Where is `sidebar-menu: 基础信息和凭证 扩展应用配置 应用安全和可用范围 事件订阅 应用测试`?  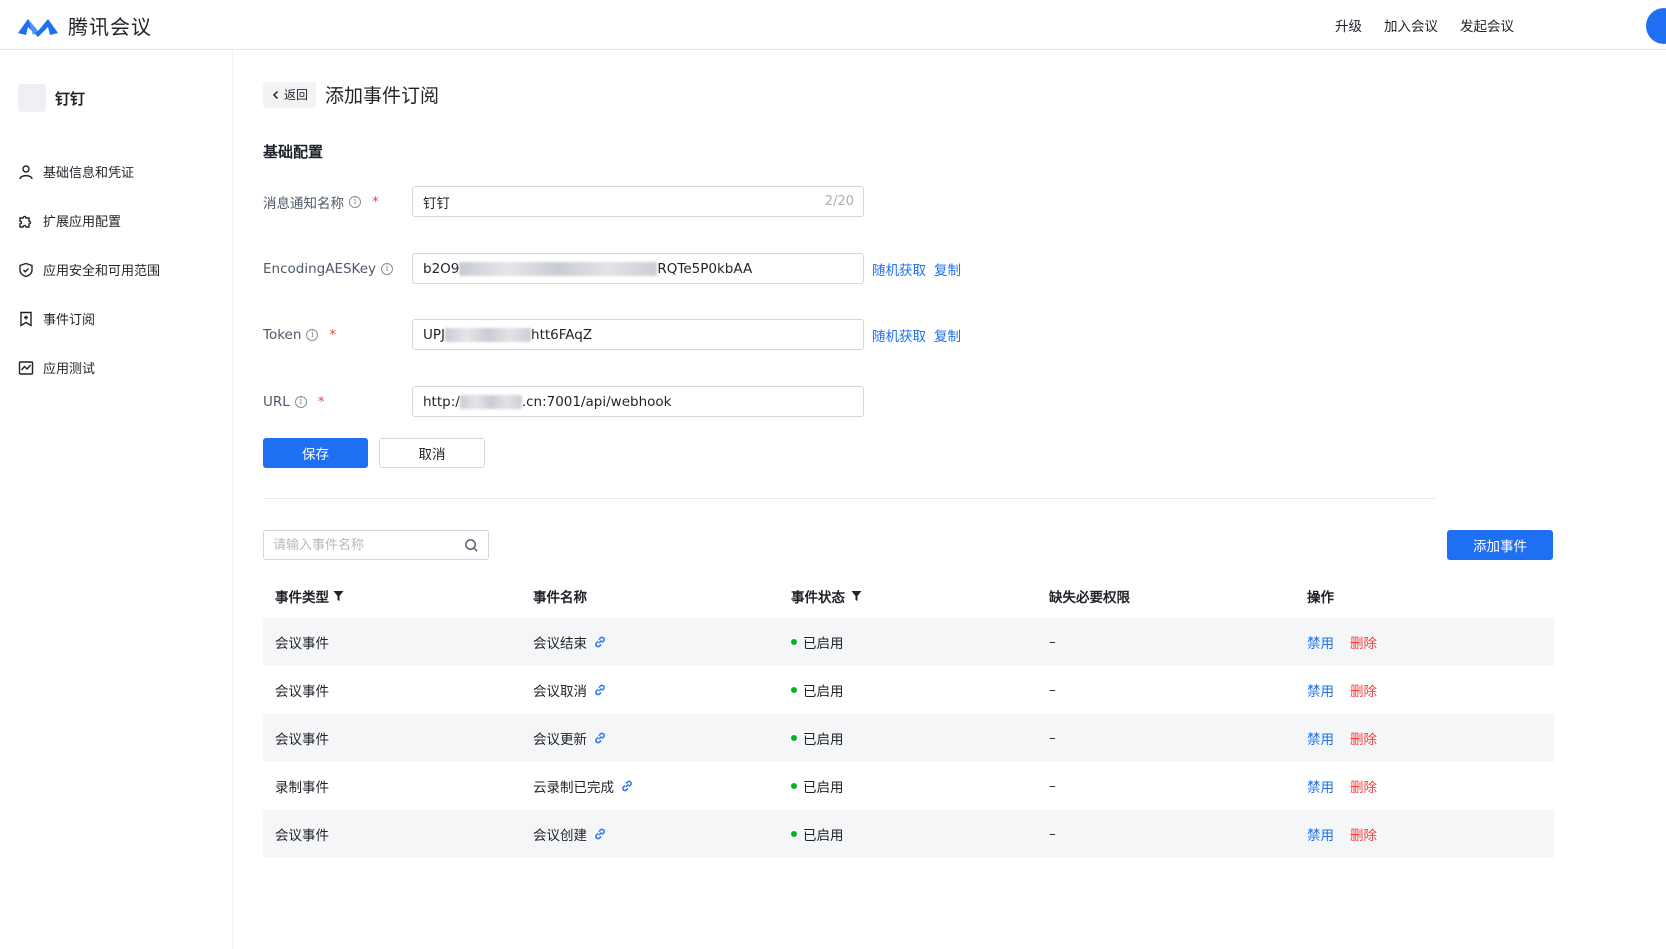
sidebar-menu: 基础信息和凭证 扩展应用配置 应用安全和可用范围 事件订阅 应用测试 is located at coordinates (89, 269).